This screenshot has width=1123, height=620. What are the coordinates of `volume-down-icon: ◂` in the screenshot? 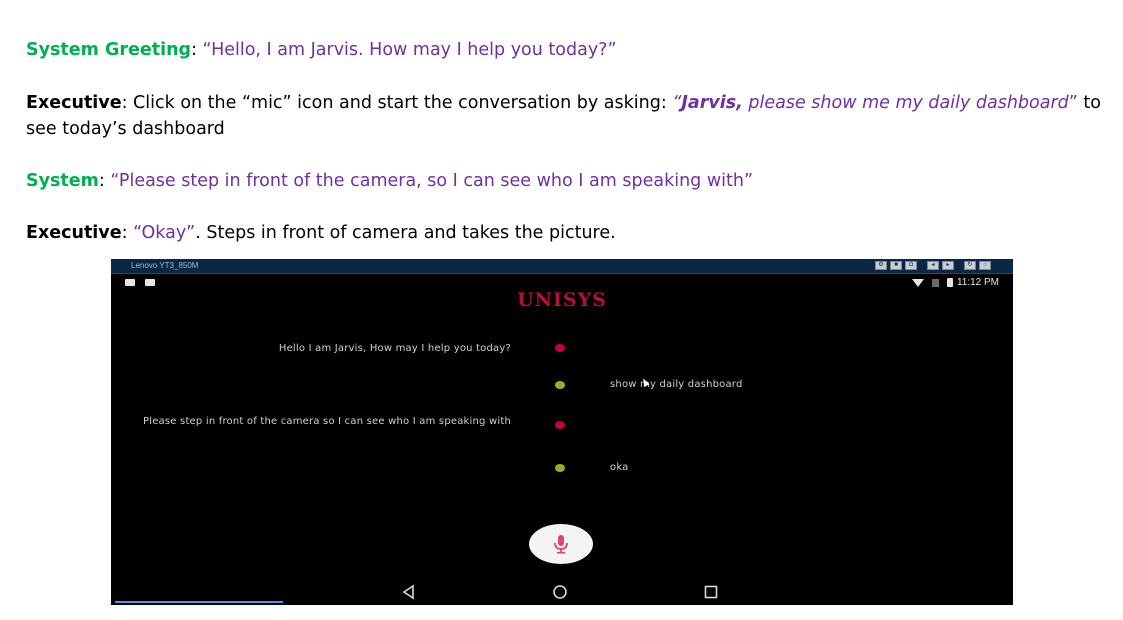 It's located at (933, 265).